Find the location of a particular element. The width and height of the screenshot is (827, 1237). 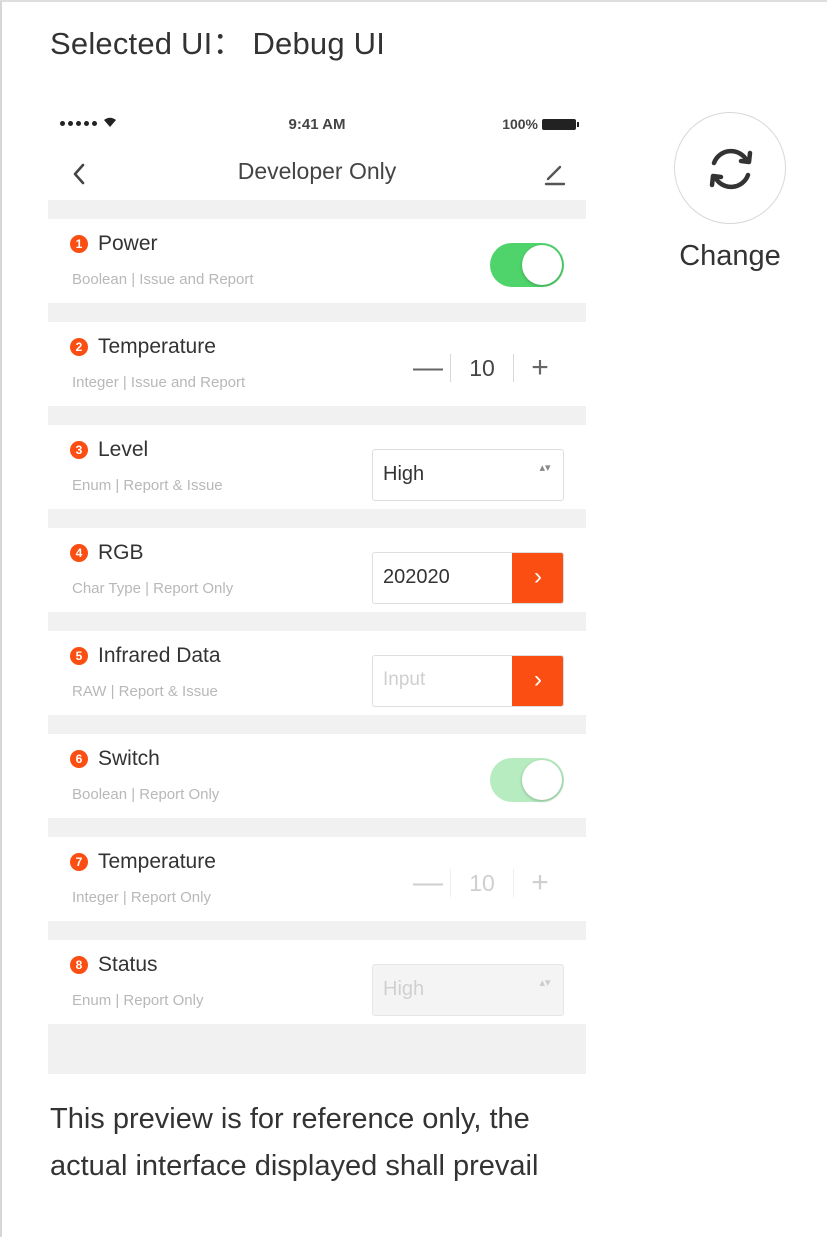

rgb-input: 202020 › is located at coordinates (468, 578).